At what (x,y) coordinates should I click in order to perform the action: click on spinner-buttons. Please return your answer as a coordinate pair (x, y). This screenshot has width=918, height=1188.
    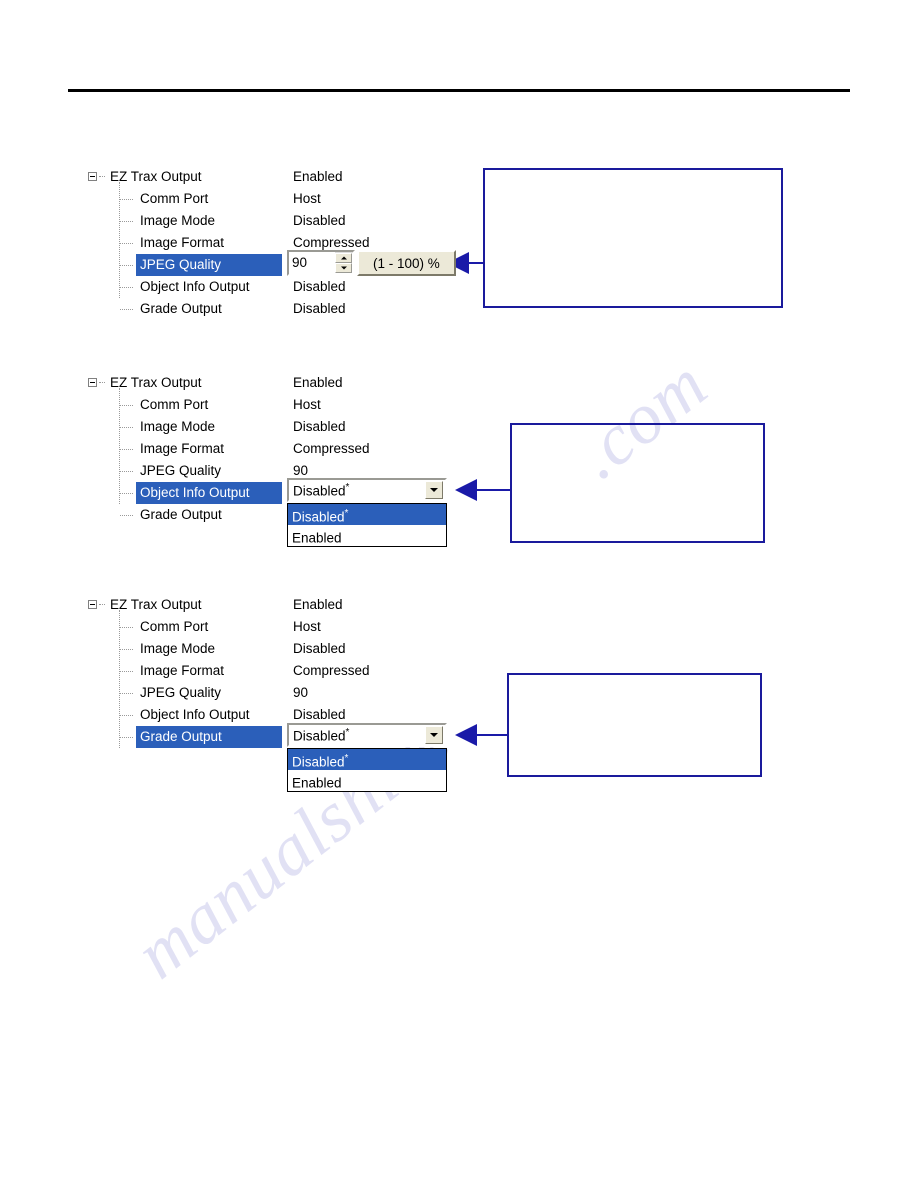
    Looking at the image, I should click on (343, 263).